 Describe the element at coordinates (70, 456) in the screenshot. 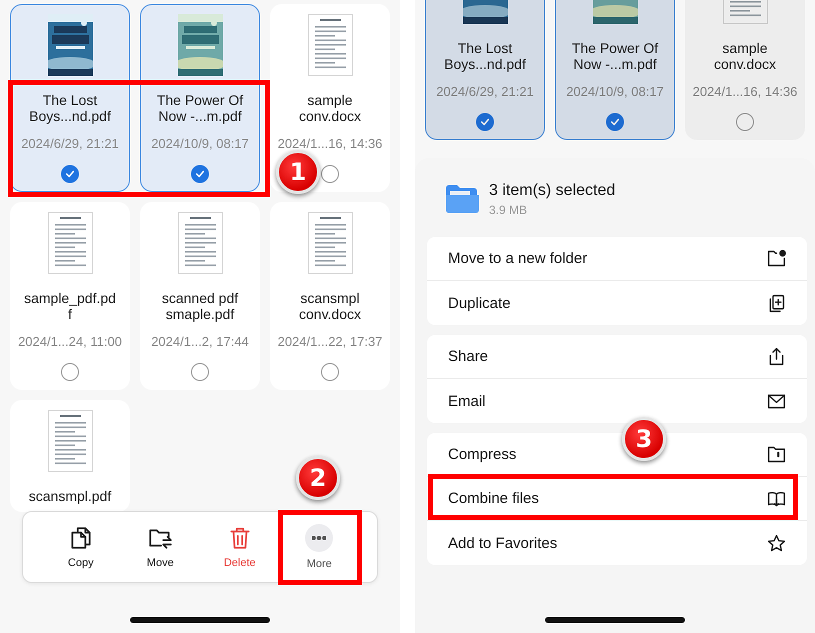

I see `file-card: scansmpl.pdf` at that location.